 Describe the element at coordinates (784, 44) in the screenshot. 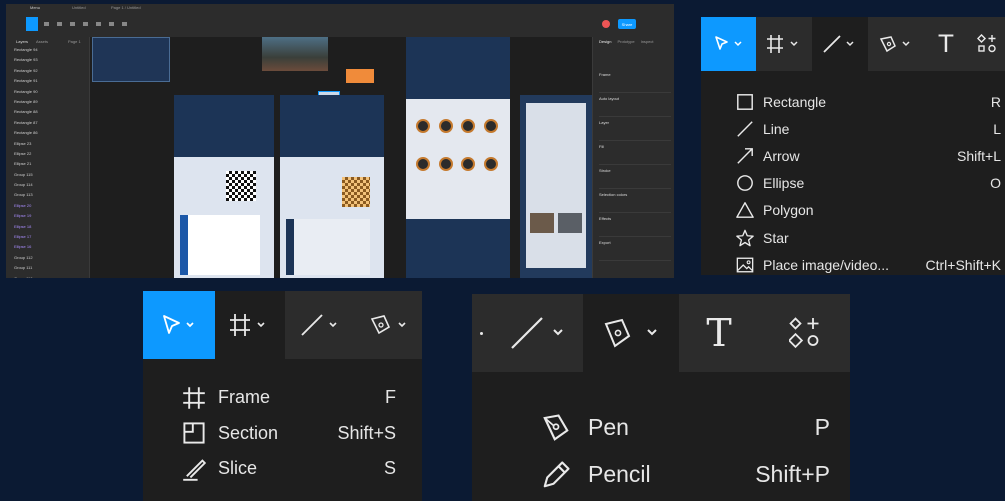

I see `frame-tool-button` at that location.